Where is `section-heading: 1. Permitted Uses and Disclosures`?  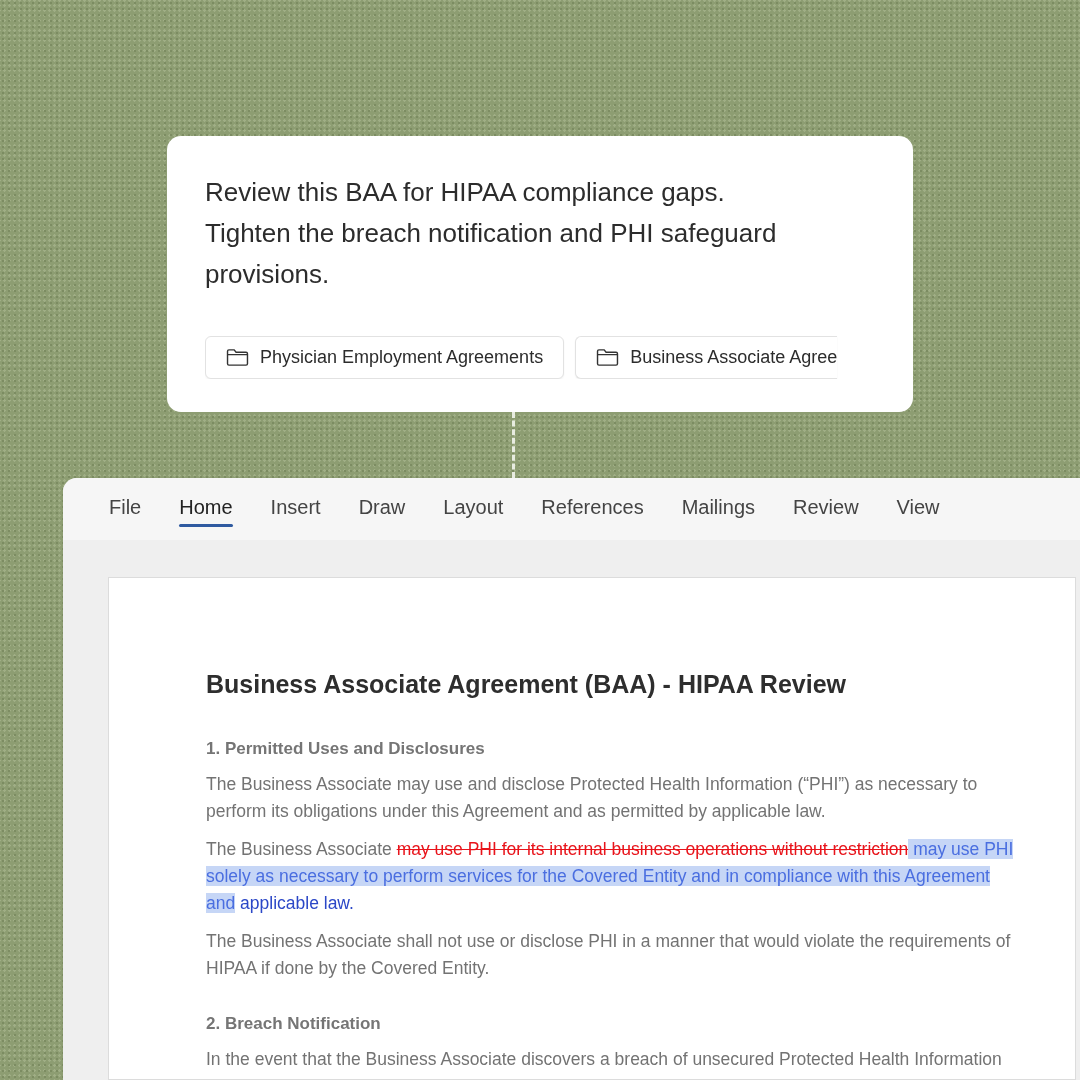 section-heading: 1. Permitted Uses and Disclosures is located at coordinates (346, 749).